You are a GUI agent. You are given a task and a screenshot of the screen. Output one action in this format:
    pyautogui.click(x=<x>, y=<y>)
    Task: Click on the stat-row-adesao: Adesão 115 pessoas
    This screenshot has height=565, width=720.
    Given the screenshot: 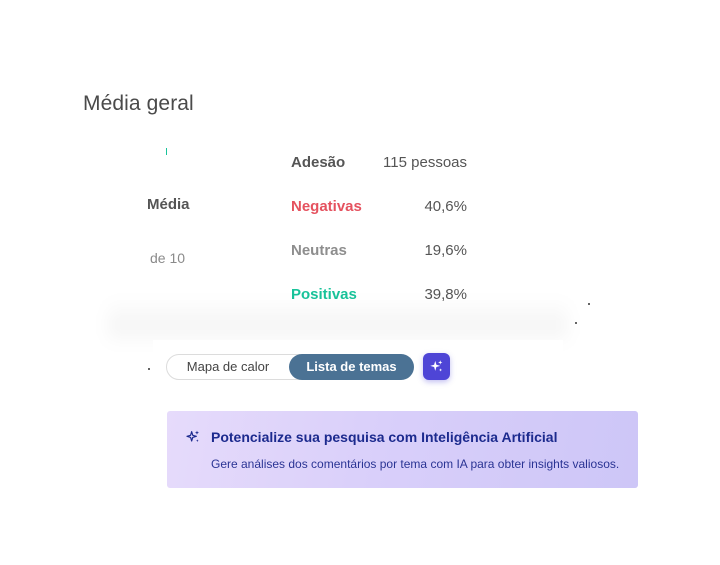 What is the action you would take?
    pyautogui.click(x=379, y=162)
    